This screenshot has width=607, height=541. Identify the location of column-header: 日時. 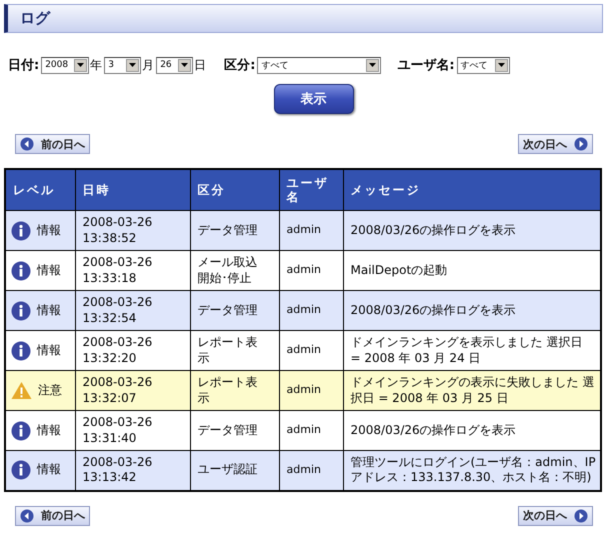
(132, 189).